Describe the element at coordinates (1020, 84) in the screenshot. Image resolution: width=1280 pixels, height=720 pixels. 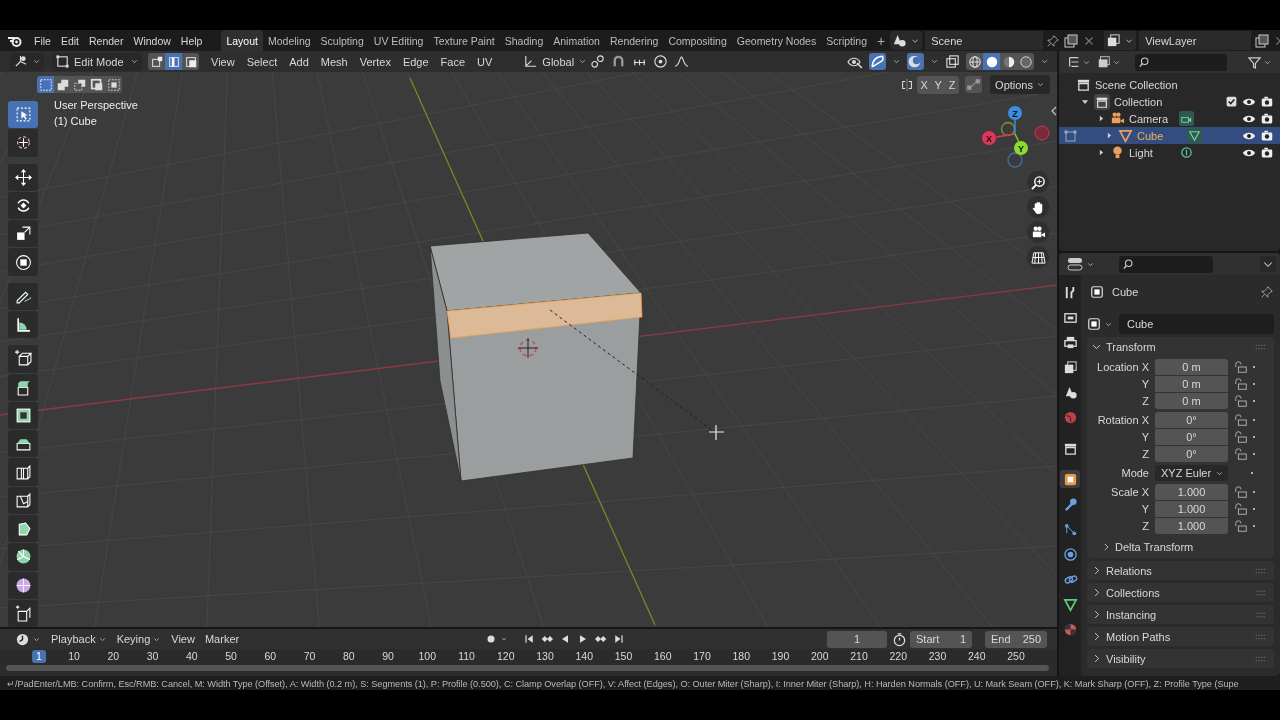
I see `options-dropdown: Options` at that location.